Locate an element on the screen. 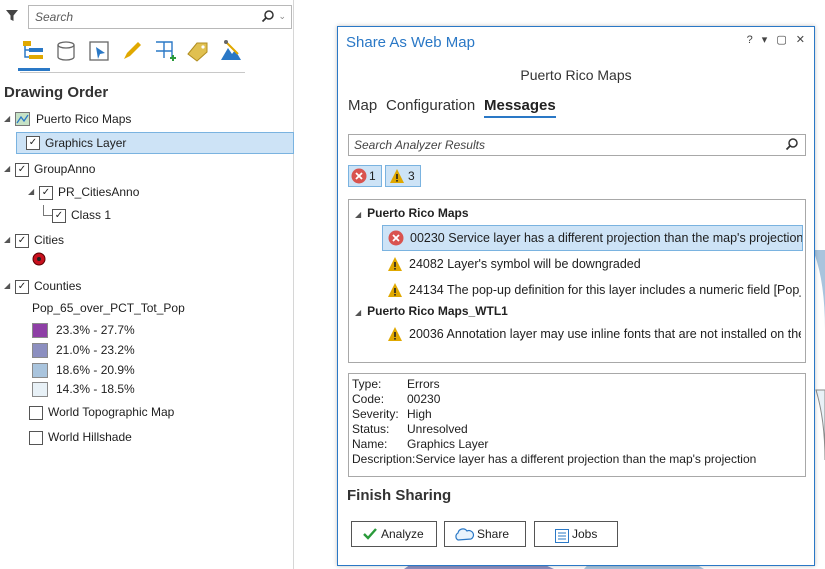 The width and height of the screenshot is (825, 569). list-by-editing-icon is located at coordinates (132, 51).